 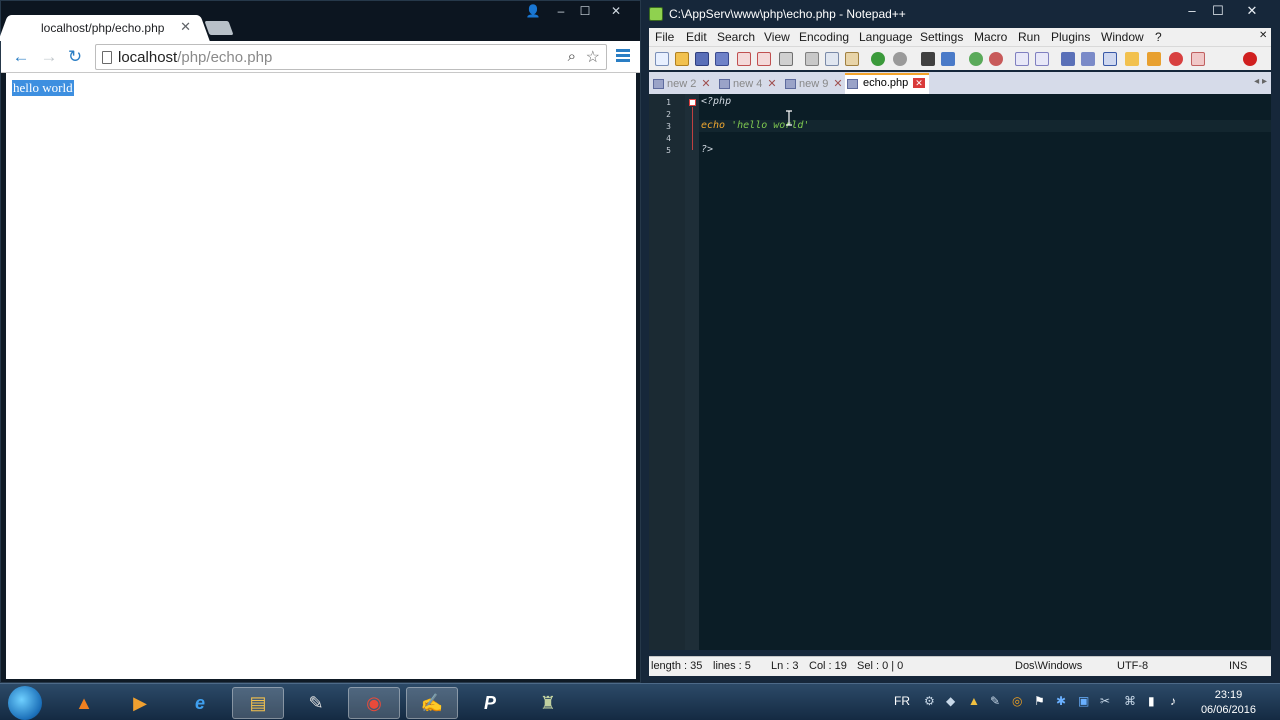 I want to click on paint-icon: ✎, so click(x=316, y=703).